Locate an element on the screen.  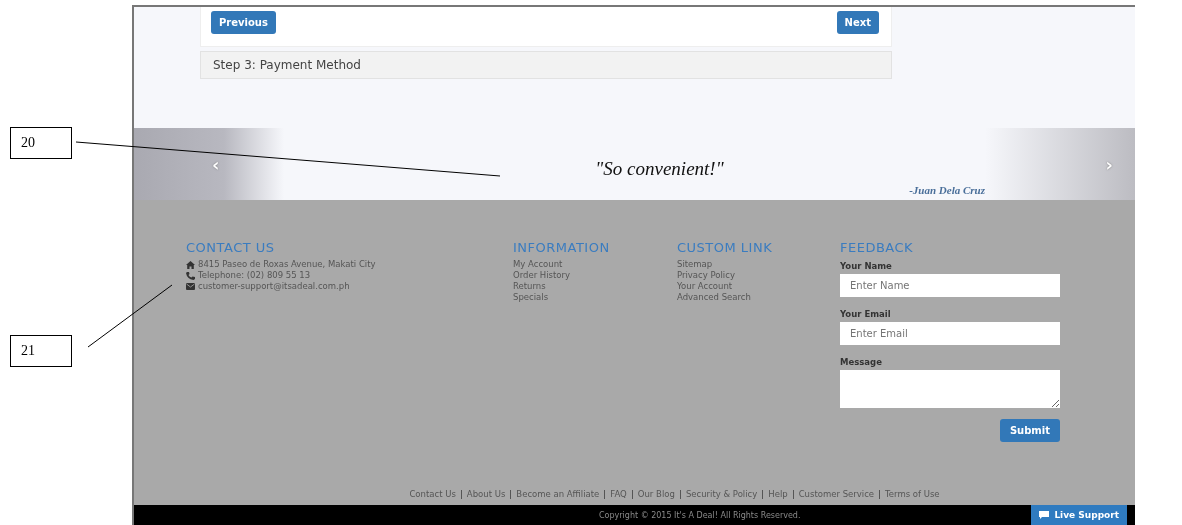
testimonial-author: -Juan Dela Cruz is located at coordinates (947, 190).